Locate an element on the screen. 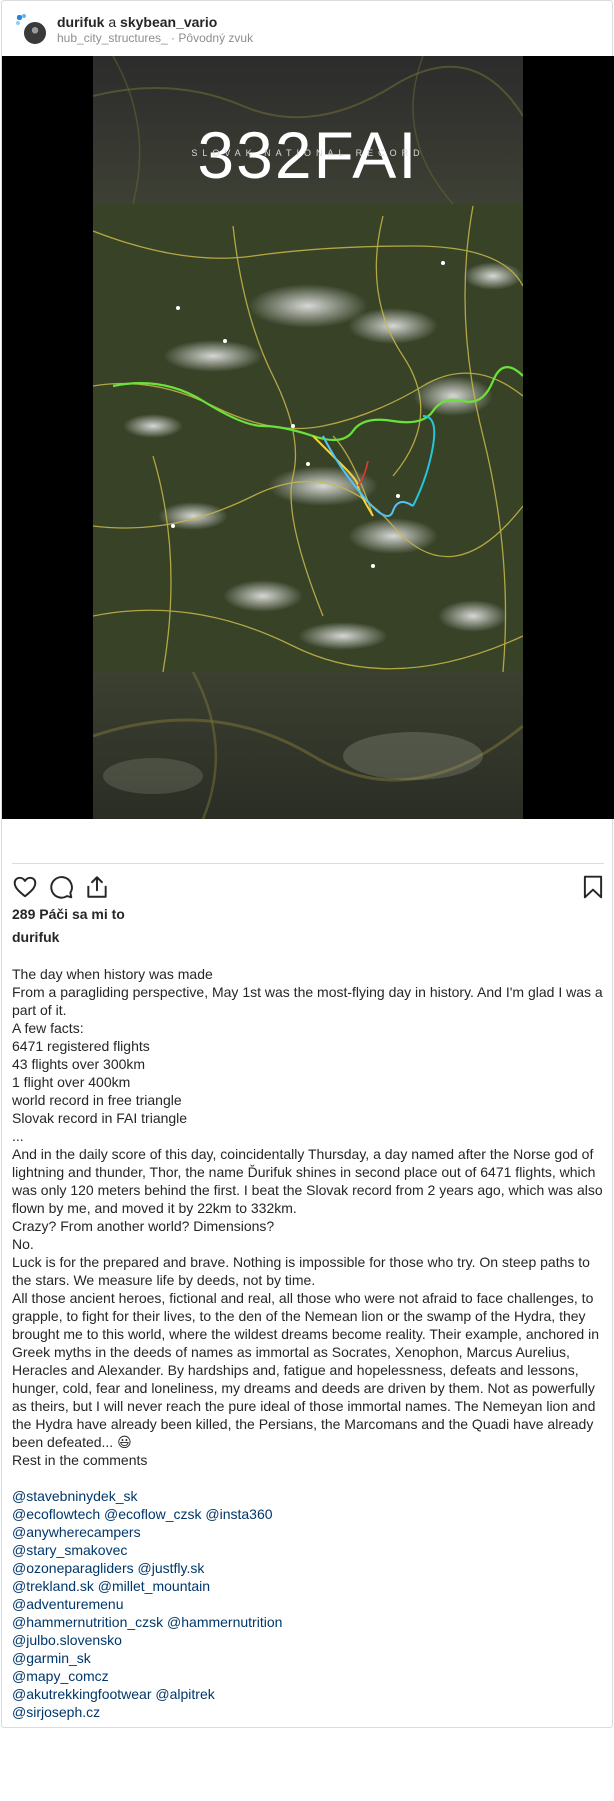 This screenshot has height=1801, width=614. mention-link: @anywherecampers is located at coordinates (76, 1532).